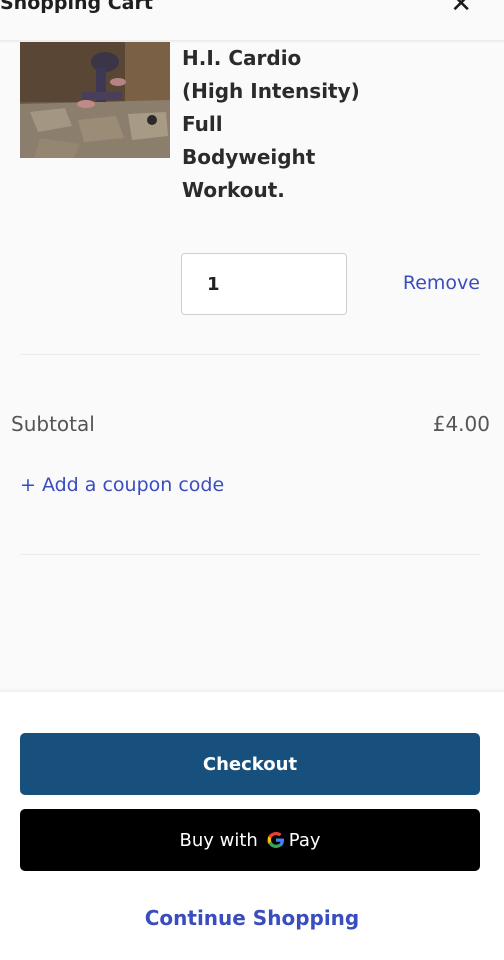 This screenshot has width=504, height=960. Describe the element at coordinates (252, 20) in the screenshot. I see `cart-header: Shopping Cart ✕` at that location.